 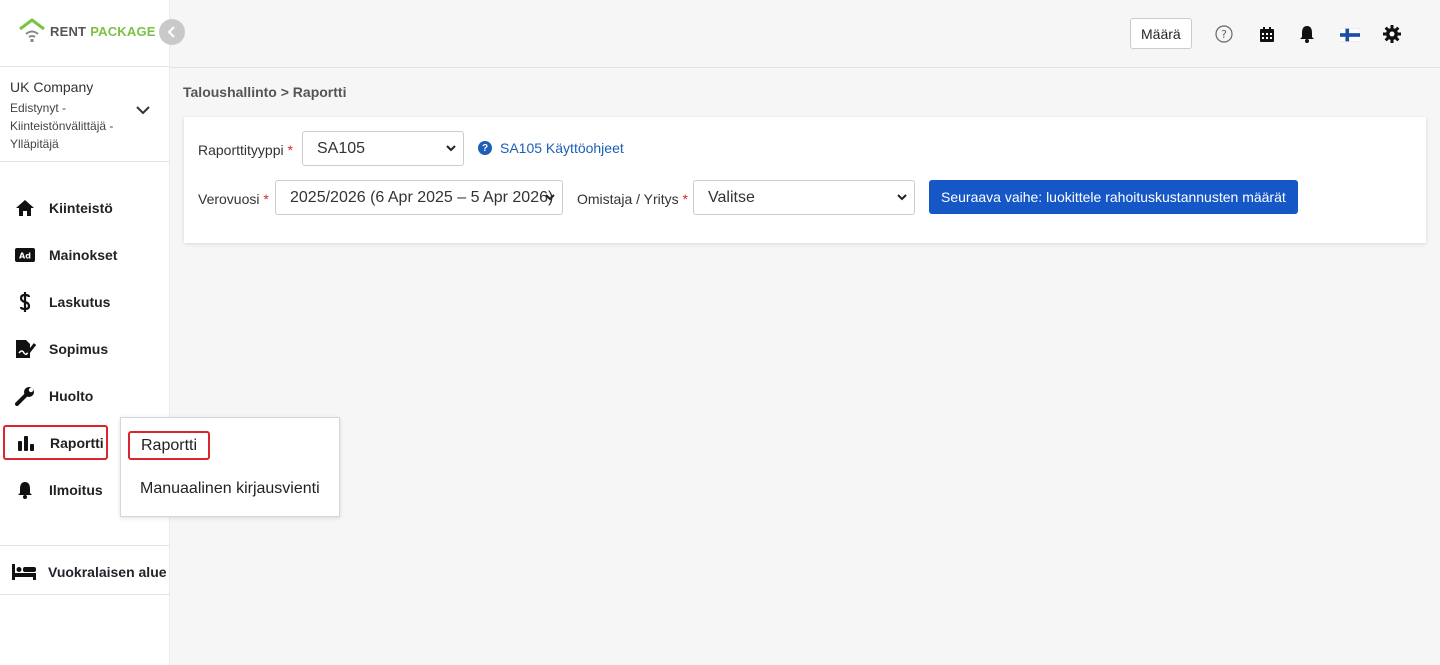 What do you see at coordinates (25, 208) in the screenshot?
I see `home-icon` at bounding box center [25, 208].